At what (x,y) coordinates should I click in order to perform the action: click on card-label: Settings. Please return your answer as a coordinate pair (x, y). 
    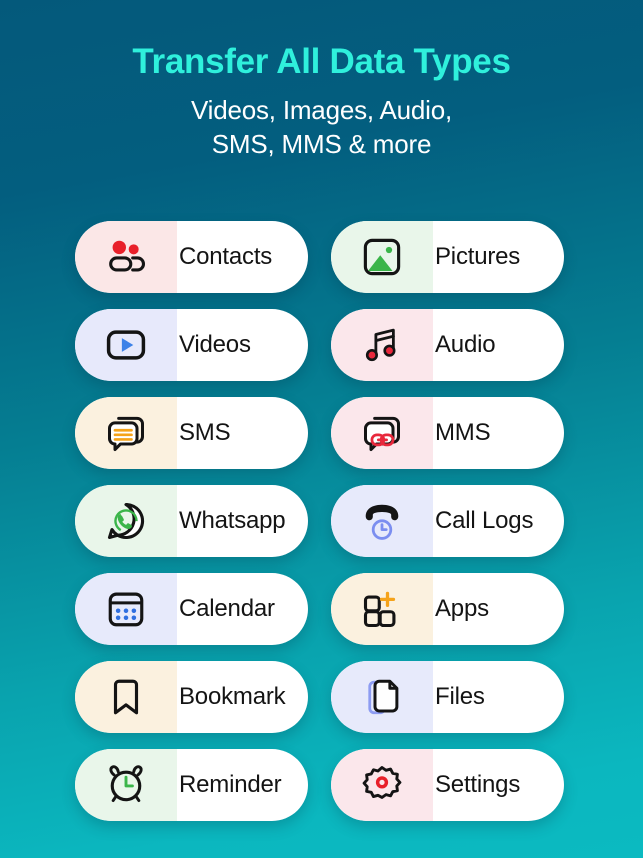
    Looking at the image, I should click on (478, 784).